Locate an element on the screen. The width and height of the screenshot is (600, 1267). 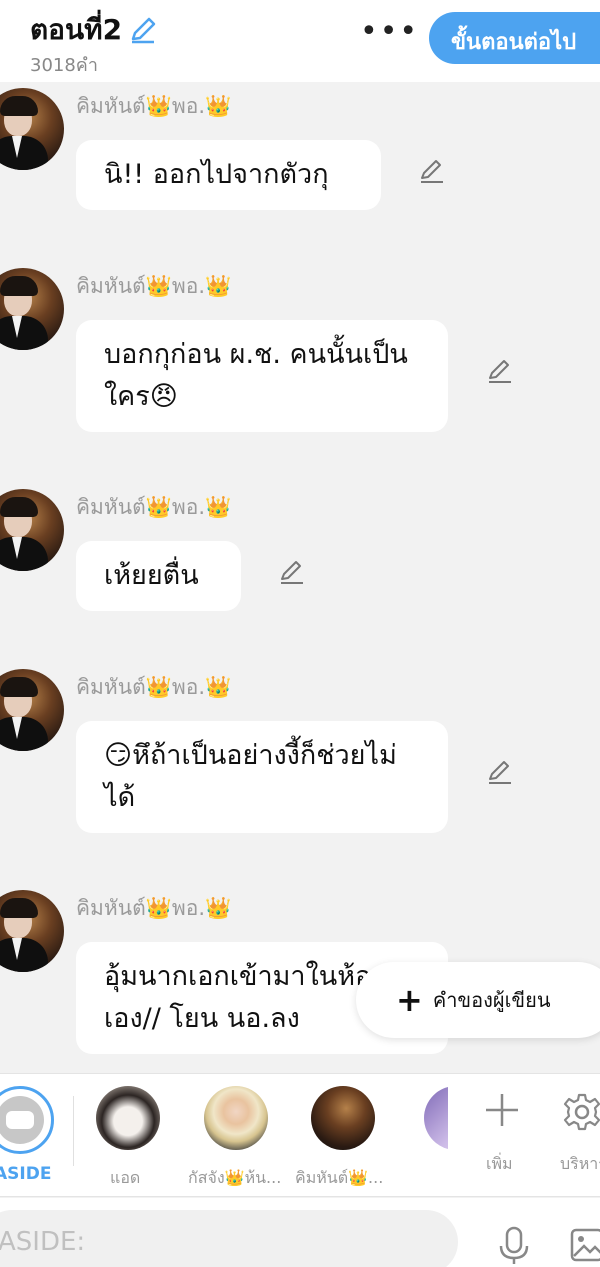
add-character-label: เพิ่ม is located at coordinates (499, 1163).